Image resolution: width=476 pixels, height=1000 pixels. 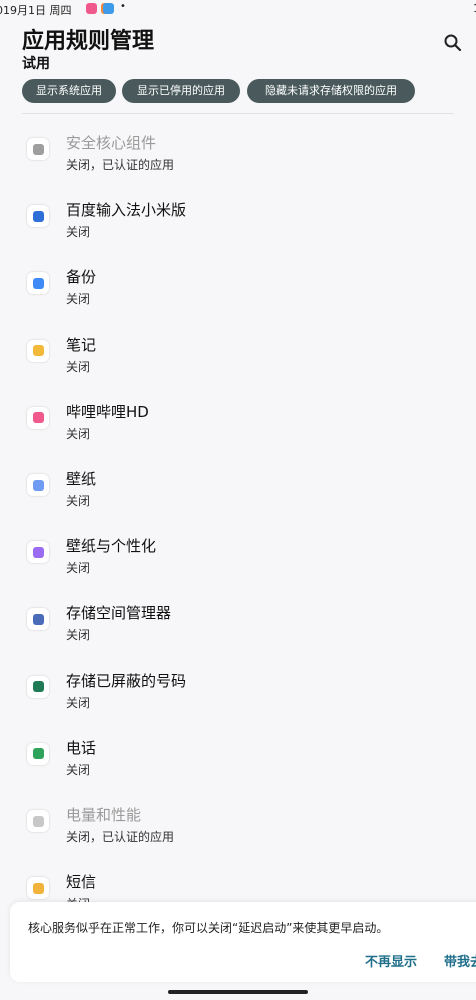 What do you see at coordinates (126, 680) in the screenshot?
I see `app-name: 存储已屏蔽的号码` at bounding box center [126, 680].